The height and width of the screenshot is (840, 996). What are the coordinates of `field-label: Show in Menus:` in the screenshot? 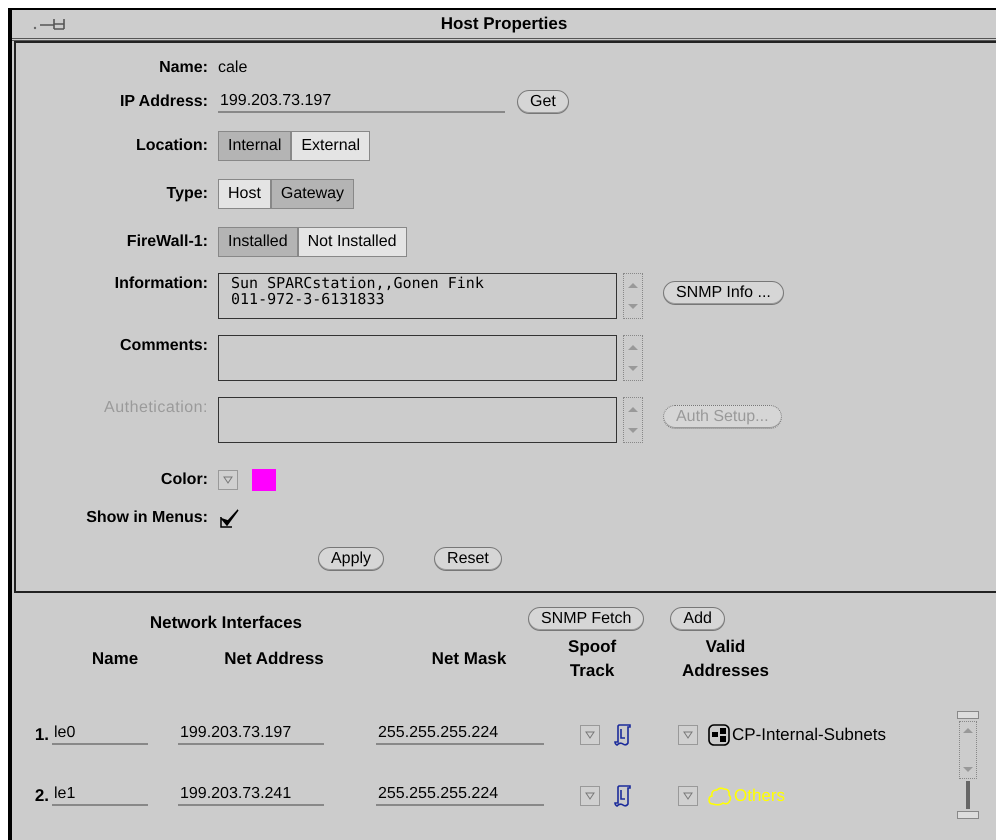 It's located at (146, 518).